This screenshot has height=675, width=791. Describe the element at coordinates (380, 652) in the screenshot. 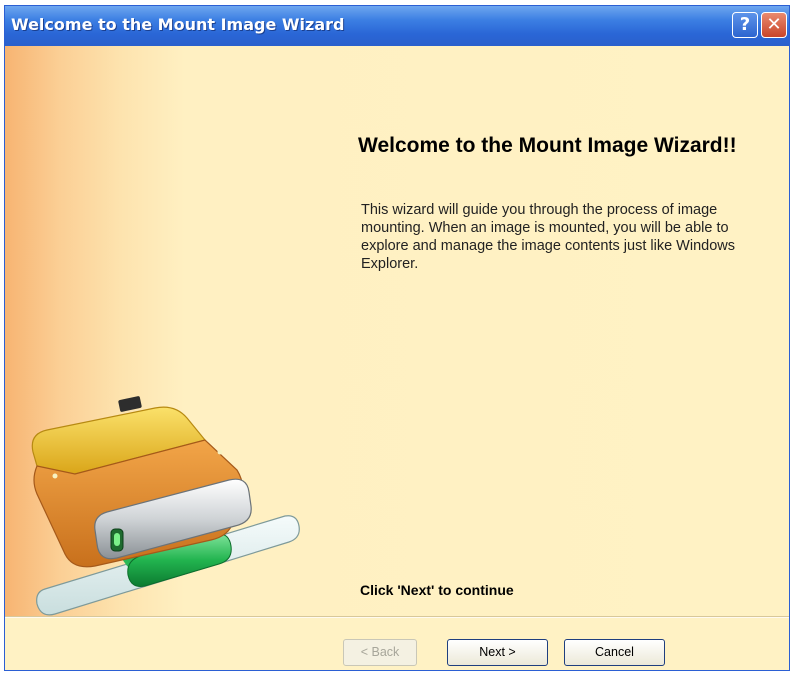

I see `back-button: < Back` at that location.